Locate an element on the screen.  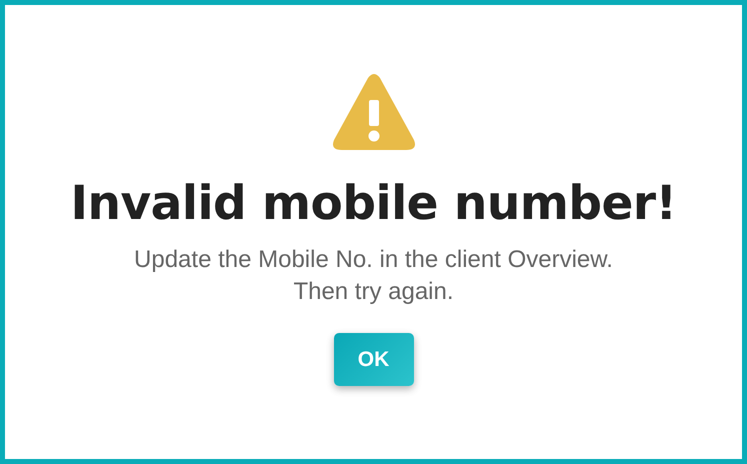
dialog-title: Invalid mobile number! is located at coordinates (373, 204).